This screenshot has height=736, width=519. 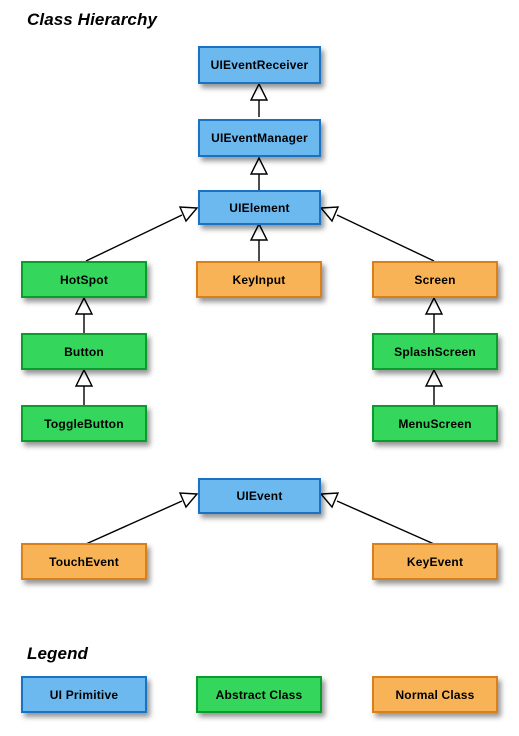 What do you see at coordinates (385, 238) in the screenshot?
I see `edge-screen-uielement` at bounding box center [385, 238].